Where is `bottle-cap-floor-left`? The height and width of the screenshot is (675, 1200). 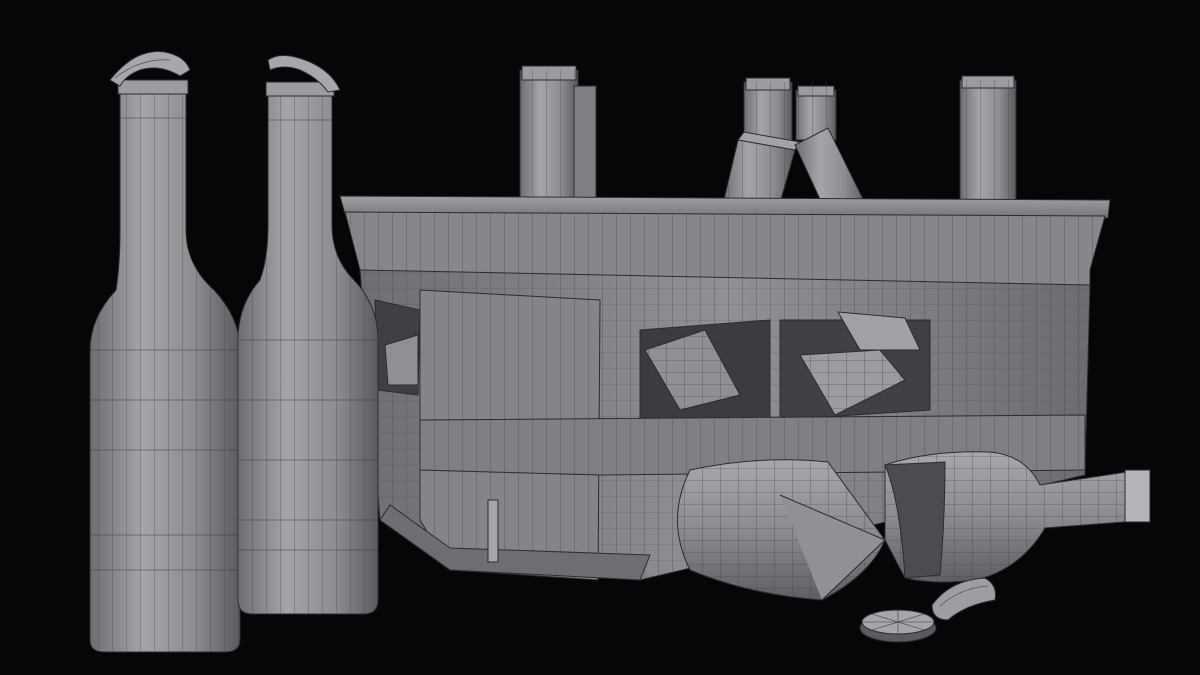 bottle-cap-floor-left is located at coordinates (898, 626).